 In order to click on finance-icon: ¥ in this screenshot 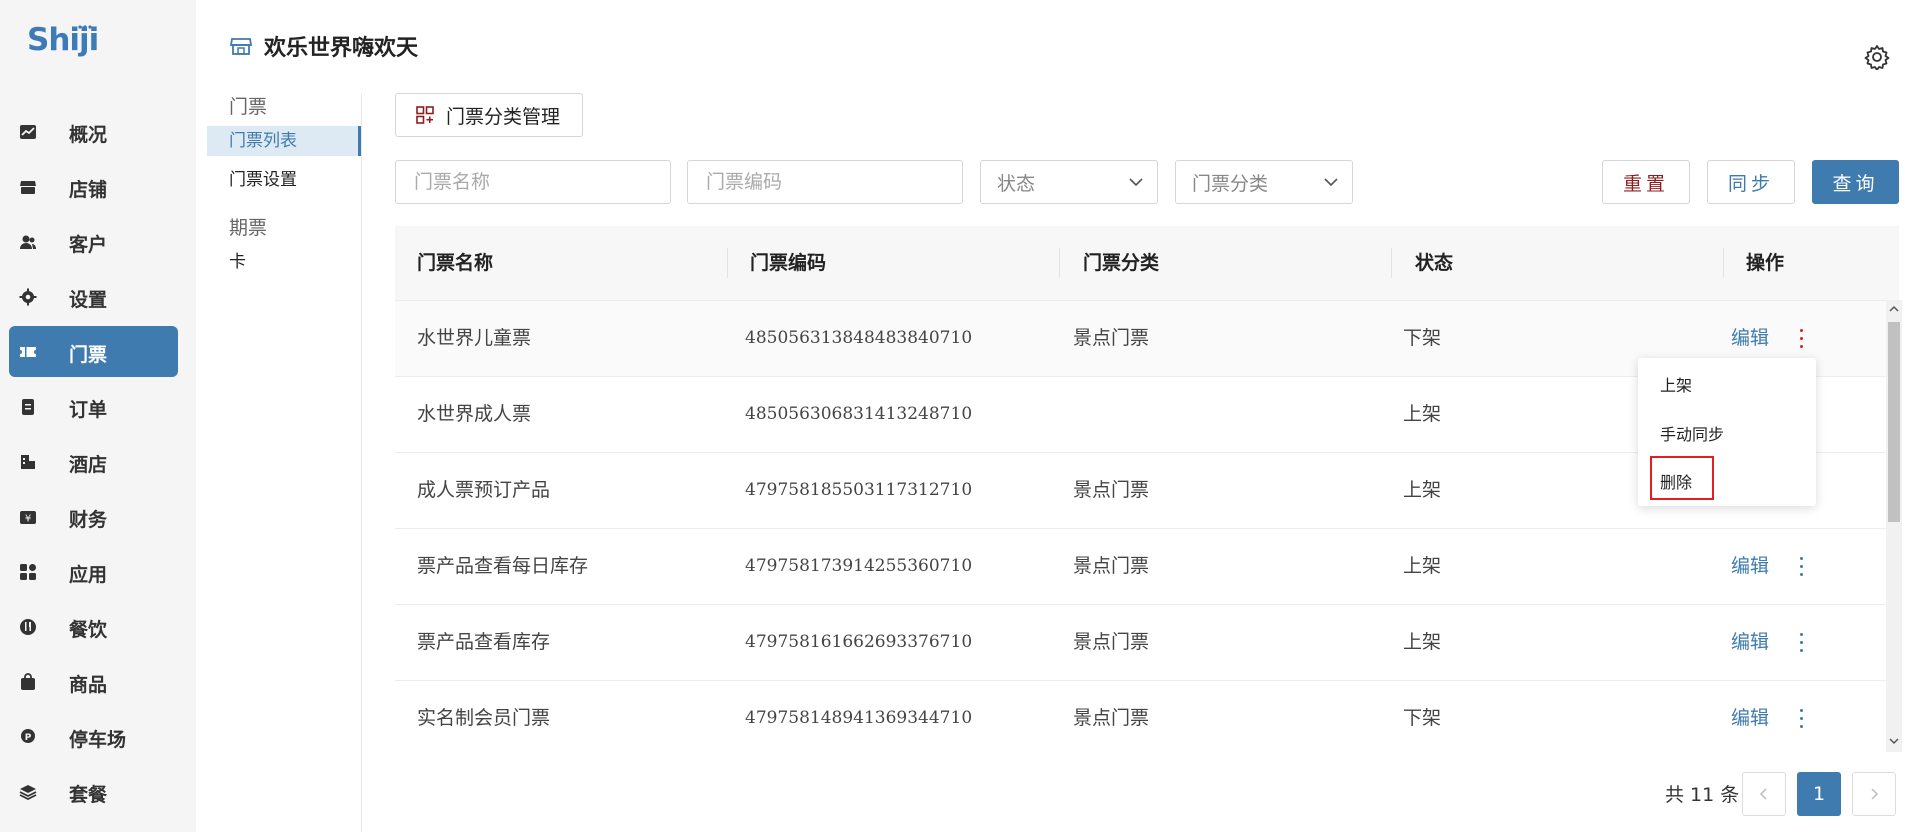, I will do `click(28, 517)`.